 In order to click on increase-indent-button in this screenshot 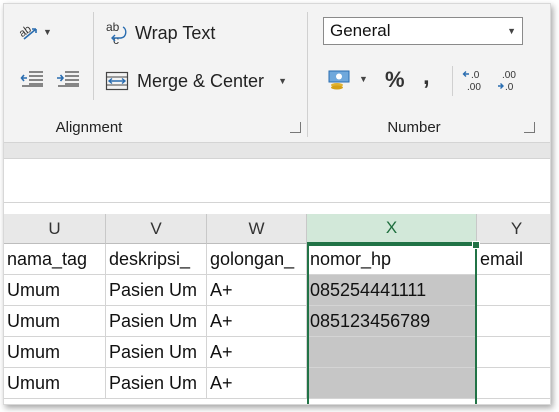, I will do `click(68, 79)`.